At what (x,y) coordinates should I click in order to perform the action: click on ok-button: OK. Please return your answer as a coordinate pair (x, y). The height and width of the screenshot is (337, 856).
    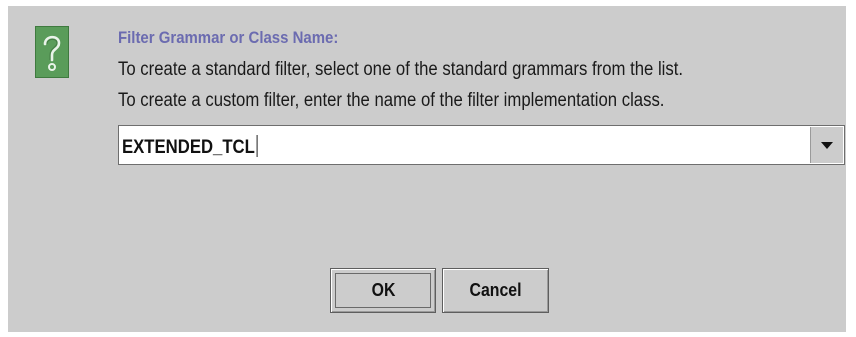
    Looking at the image, I should click on (383, 290).